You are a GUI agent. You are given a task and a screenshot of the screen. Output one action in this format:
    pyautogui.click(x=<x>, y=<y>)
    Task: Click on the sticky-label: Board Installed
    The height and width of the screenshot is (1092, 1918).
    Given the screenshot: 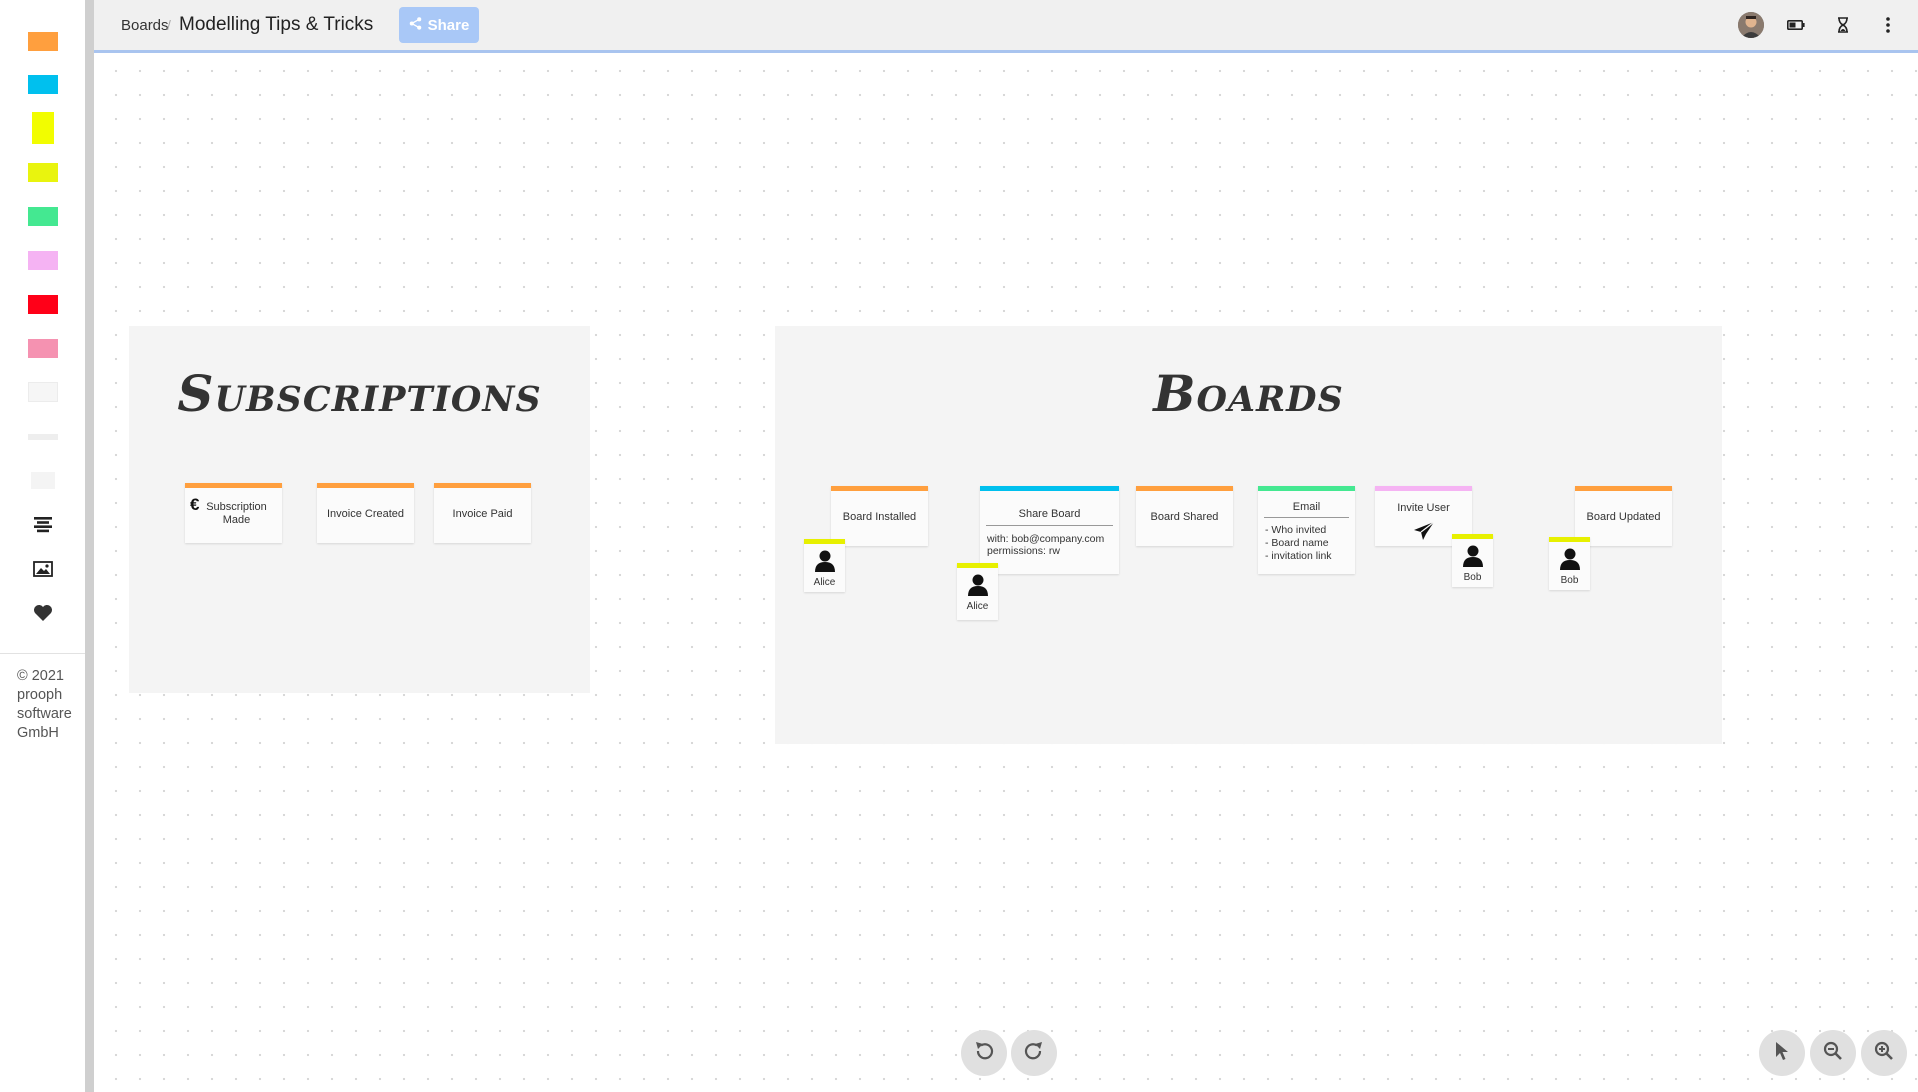 What is the action you would take?
    pyautogui.click(x=879, y=517)
    